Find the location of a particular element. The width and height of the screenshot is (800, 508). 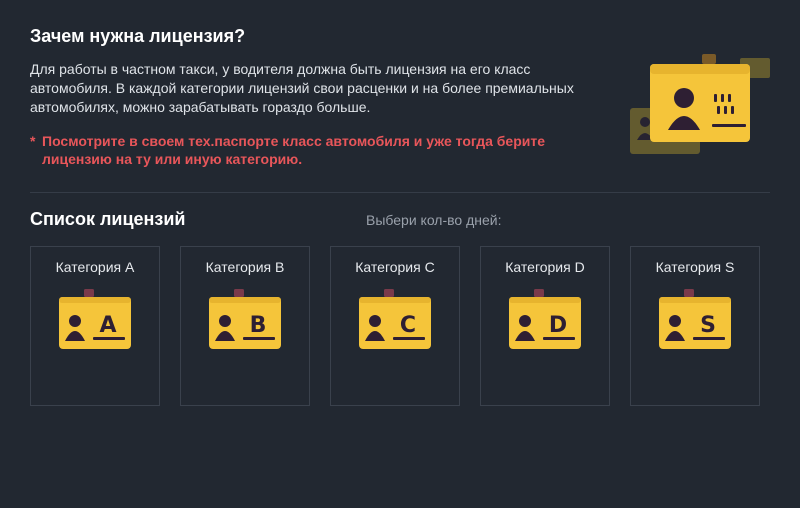

license-card-d: Категория D D is located at coordinates (545, 326).